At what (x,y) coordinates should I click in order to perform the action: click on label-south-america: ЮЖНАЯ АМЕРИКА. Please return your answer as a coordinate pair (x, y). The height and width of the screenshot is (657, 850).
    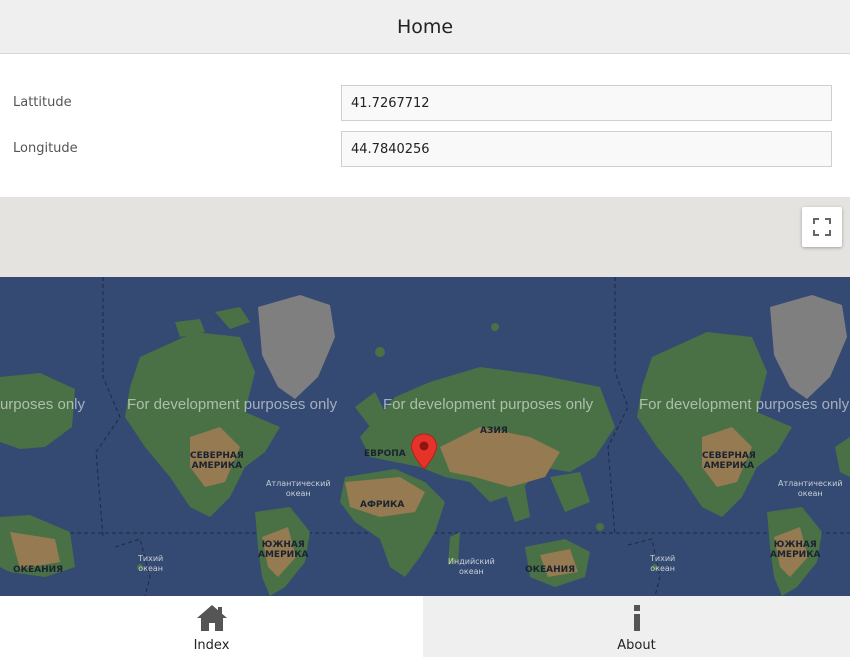
    Looking at the image, I should click on (283, 550).